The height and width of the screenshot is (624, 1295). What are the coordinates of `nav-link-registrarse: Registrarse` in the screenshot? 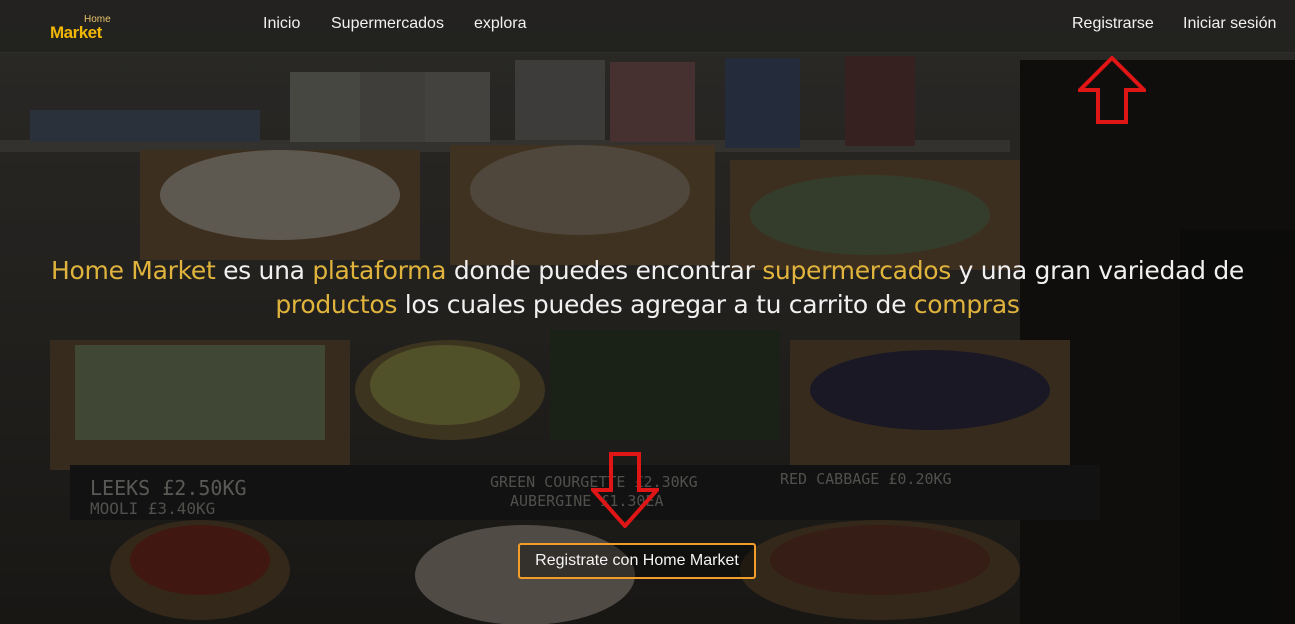 It's located at (1113, 24).